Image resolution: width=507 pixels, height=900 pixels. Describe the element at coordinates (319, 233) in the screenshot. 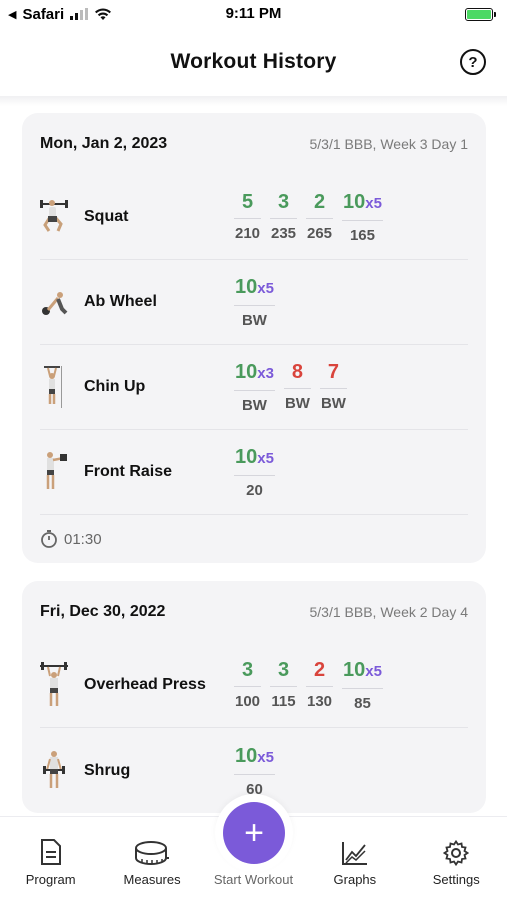

I see `set-weight: 265` at that location.